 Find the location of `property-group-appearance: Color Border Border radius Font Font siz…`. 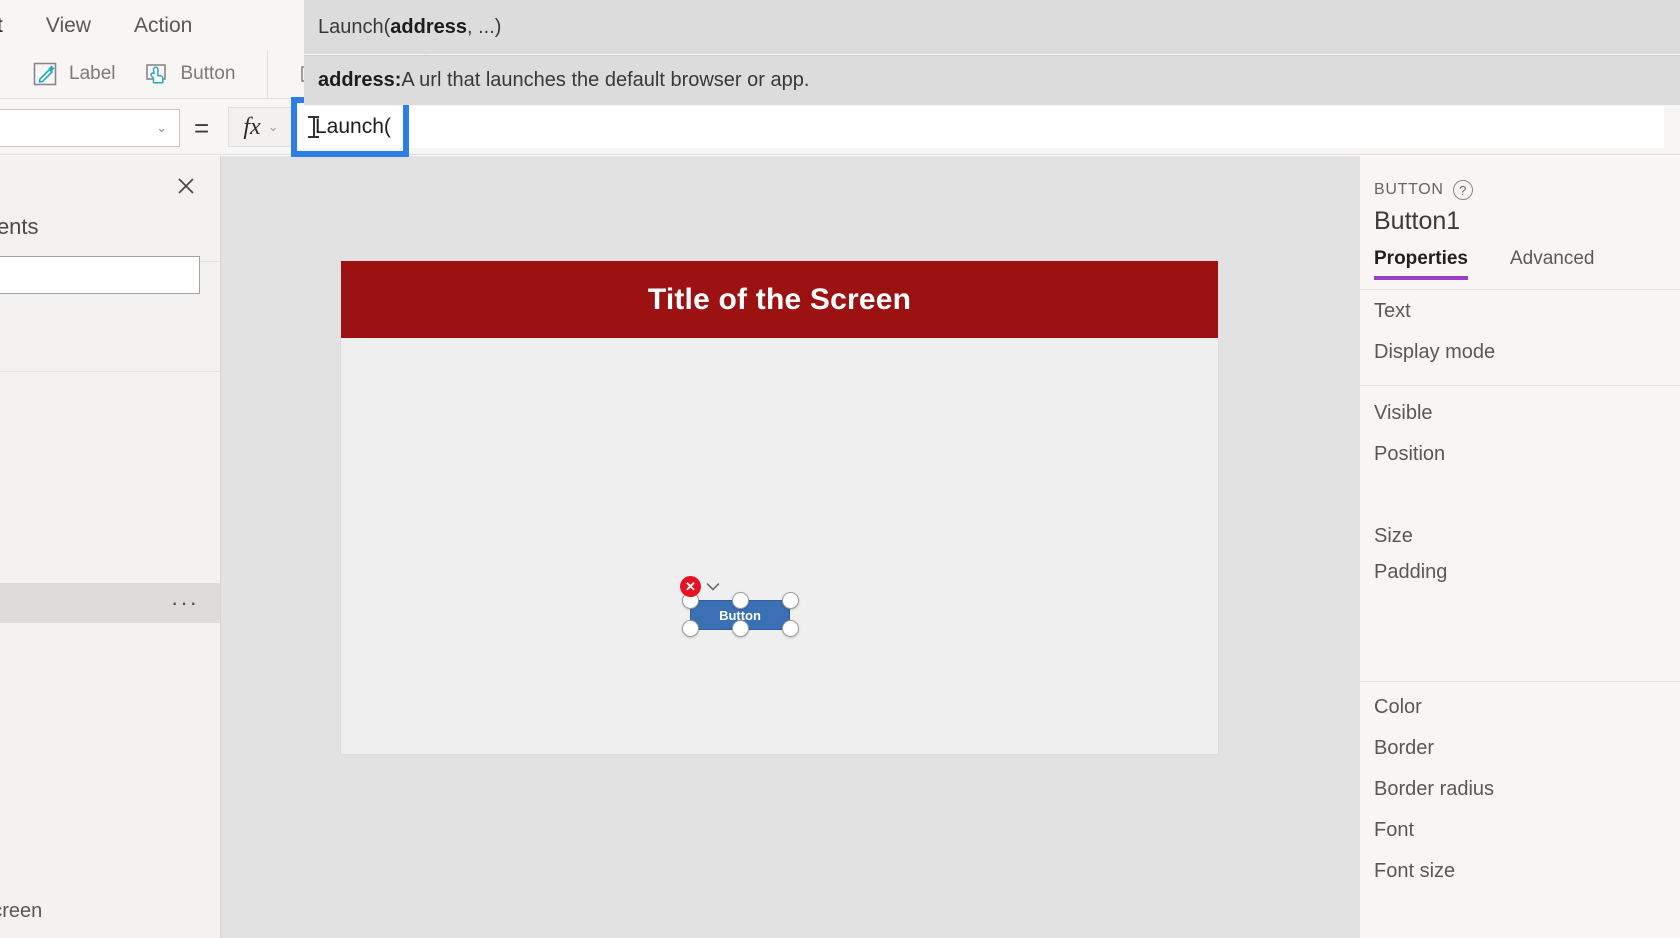

property-group-appearance: Color Border Border radius Font Font siz… is located at coordinates (1520, 789).